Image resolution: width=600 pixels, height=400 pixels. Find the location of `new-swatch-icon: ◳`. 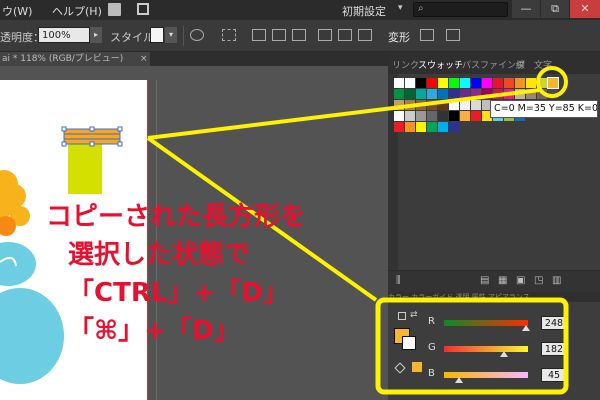

new-swatch-icon: ◳ is located at coordinates (538, 280).